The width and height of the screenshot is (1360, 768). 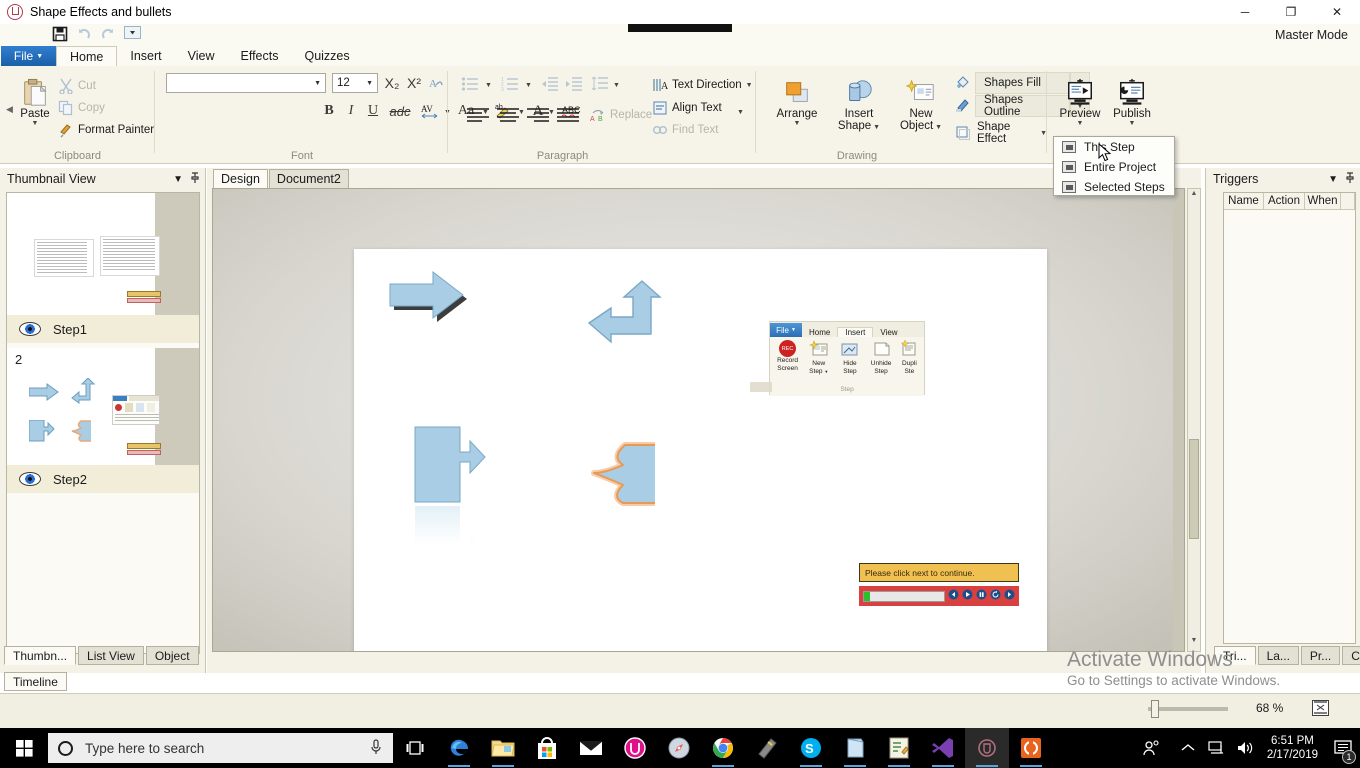 I want to click on pin-icon, so click(x=1350, y=179).